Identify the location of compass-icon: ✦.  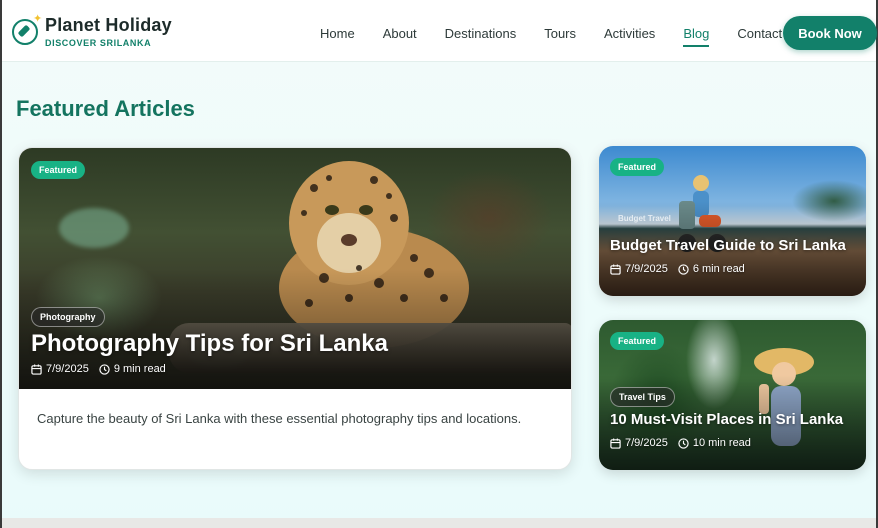
(27, 29).